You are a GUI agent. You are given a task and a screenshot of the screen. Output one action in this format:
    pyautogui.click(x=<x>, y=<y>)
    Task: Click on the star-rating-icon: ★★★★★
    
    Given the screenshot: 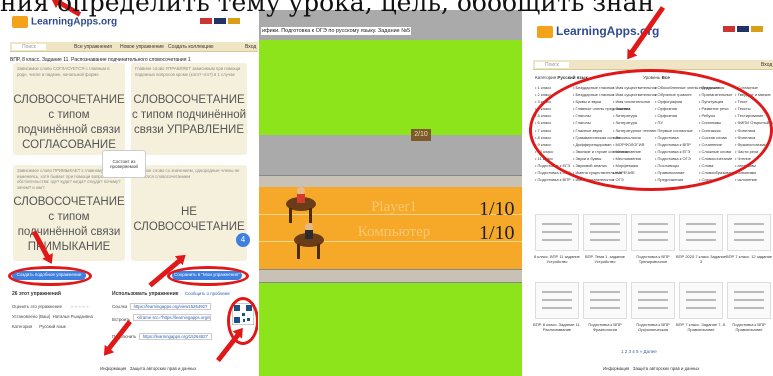 What is the action you would take?
    pyautogui.click(x=79, y=306)
    